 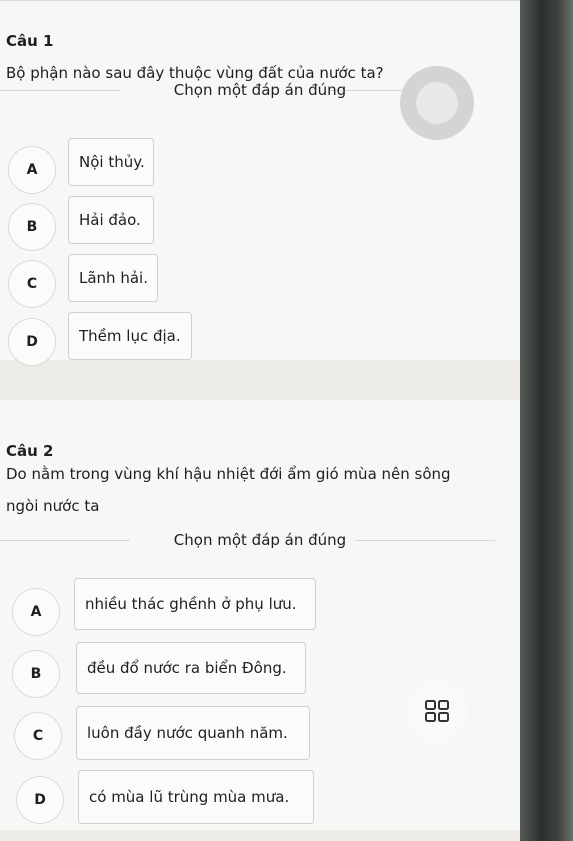 I want to click on instruction-row: Chọn một đáp án đúng, so click(x=260, y=540).